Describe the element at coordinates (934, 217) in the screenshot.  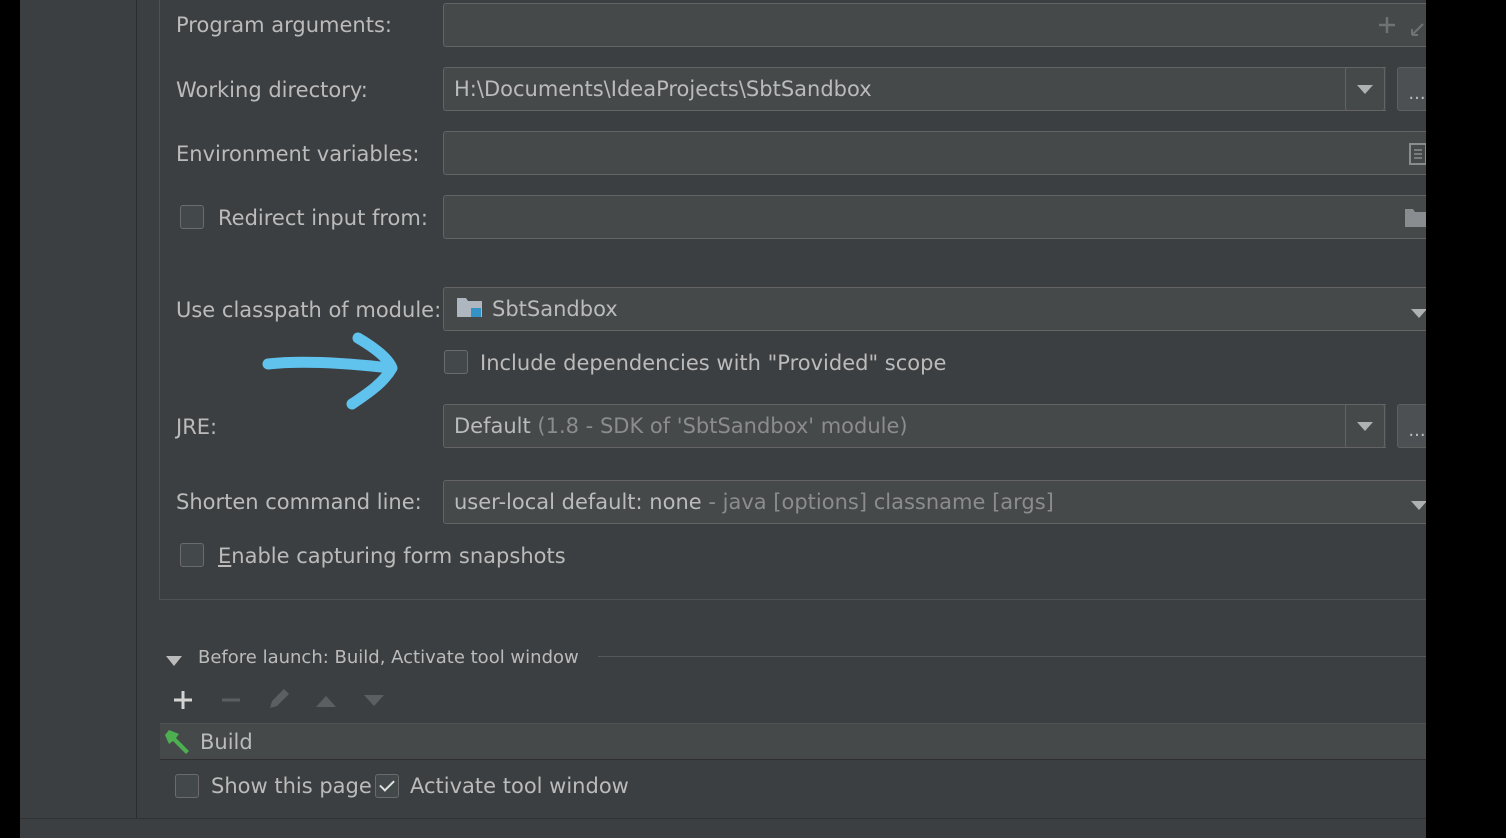
I see `redirect-input-field` at that location.